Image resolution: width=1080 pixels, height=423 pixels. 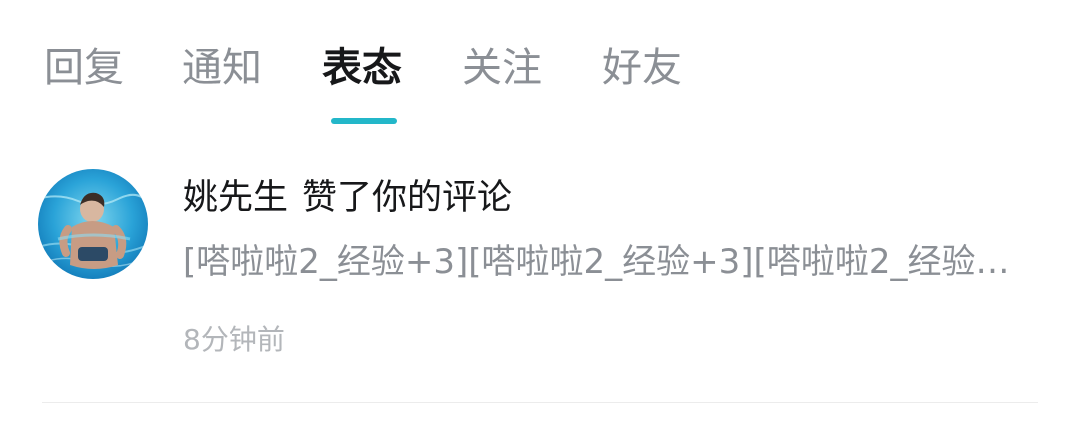 What do you see at coordinates (540, 402) in the screenshot?
I see `divider` at bounding box center [540, 402].